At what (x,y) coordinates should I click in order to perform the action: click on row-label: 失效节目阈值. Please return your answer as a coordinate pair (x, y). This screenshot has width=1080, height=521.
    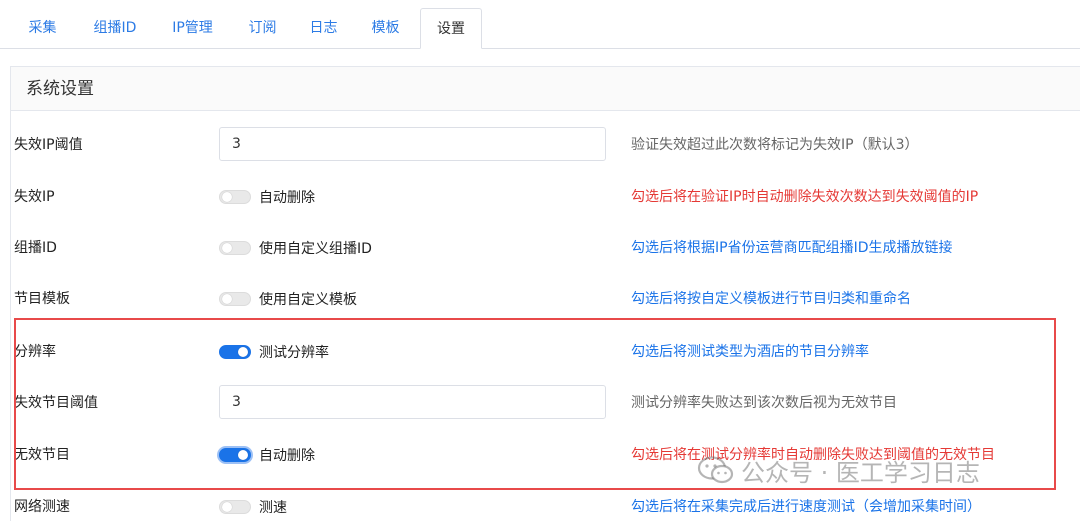
    Looking at the image, I should click on (56, 403).